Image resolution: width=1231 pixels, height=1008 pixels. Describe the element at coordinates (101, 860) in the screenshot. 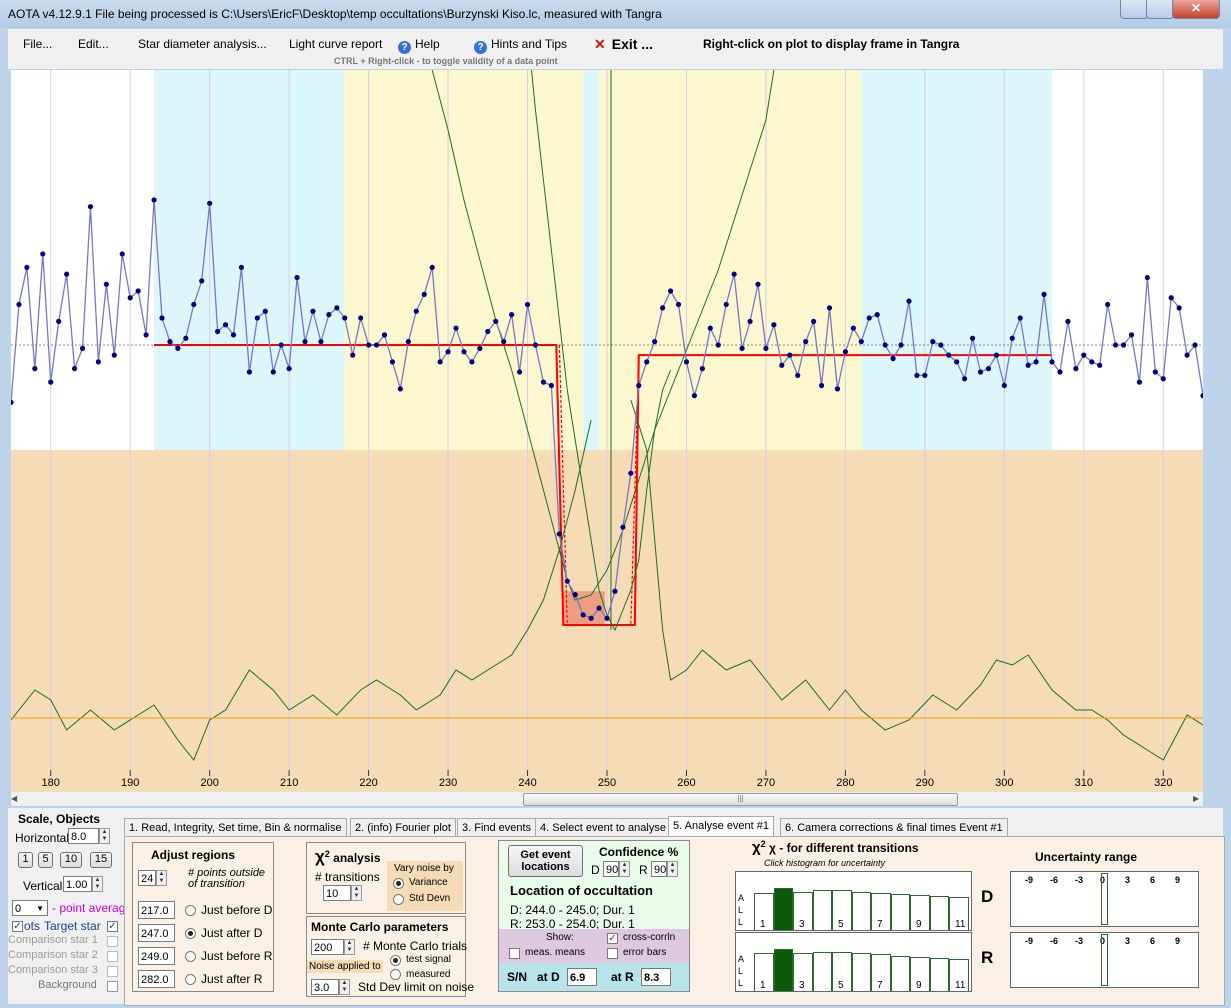

I see `scale-button-15: 15` at that location.